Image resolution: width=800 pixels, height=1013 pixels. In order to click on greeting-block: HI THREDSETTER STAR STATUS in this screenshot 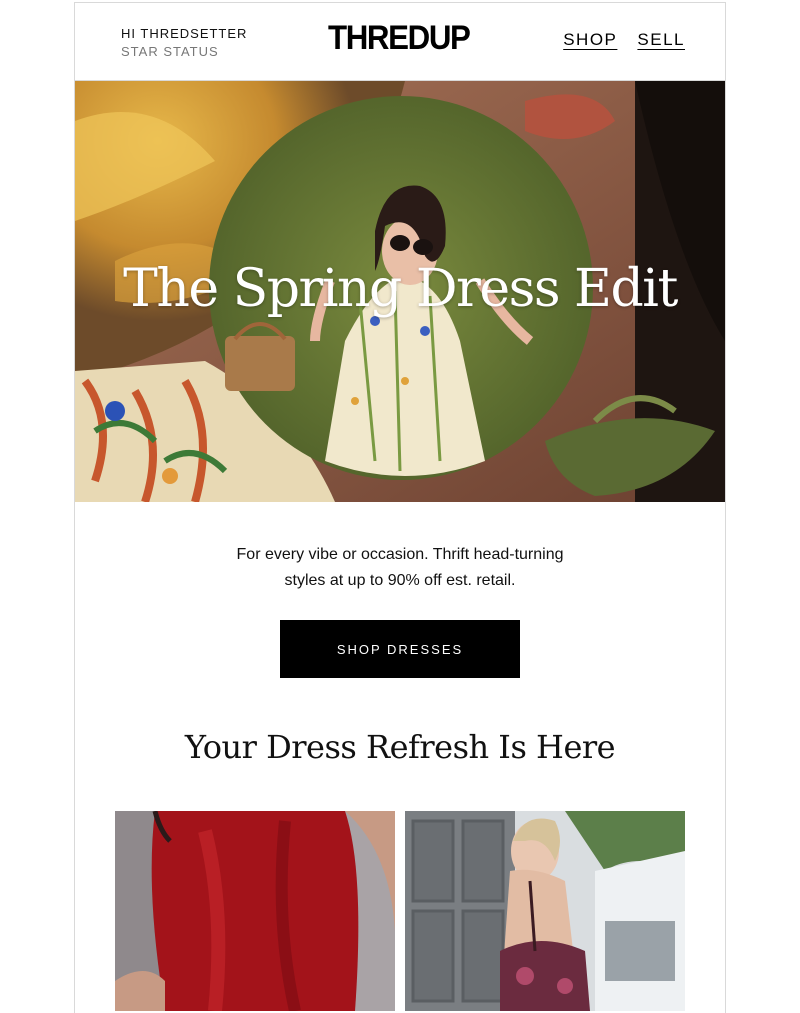, I will do `click(184, 43)`.